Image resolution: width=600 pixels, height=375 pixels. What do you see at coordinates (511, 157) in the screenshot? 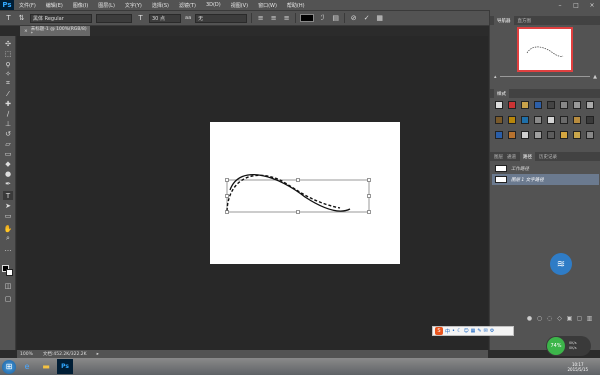
I see `tab-channels: 通道` at bounding box center [511, 157].